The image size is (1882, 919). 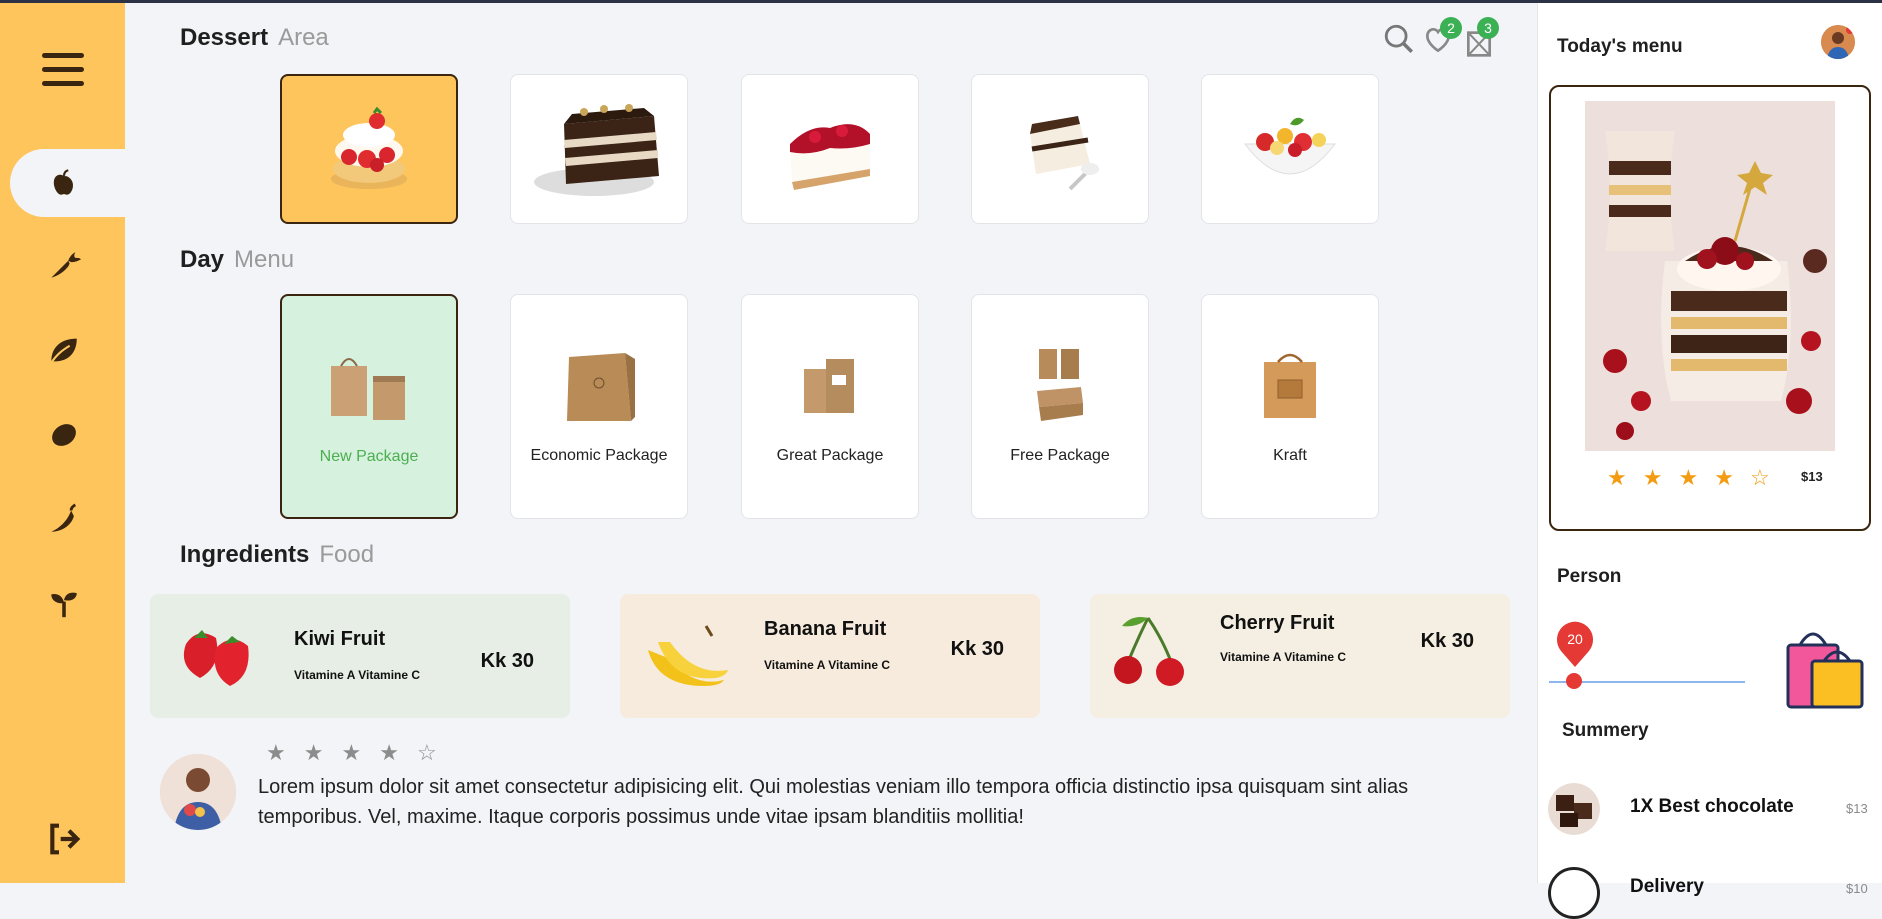 What do you see at coordinates (340, 639) in the screenshot?
I see `ingredient-name: Kiwi Fruit` at bounding box center [340, 639].